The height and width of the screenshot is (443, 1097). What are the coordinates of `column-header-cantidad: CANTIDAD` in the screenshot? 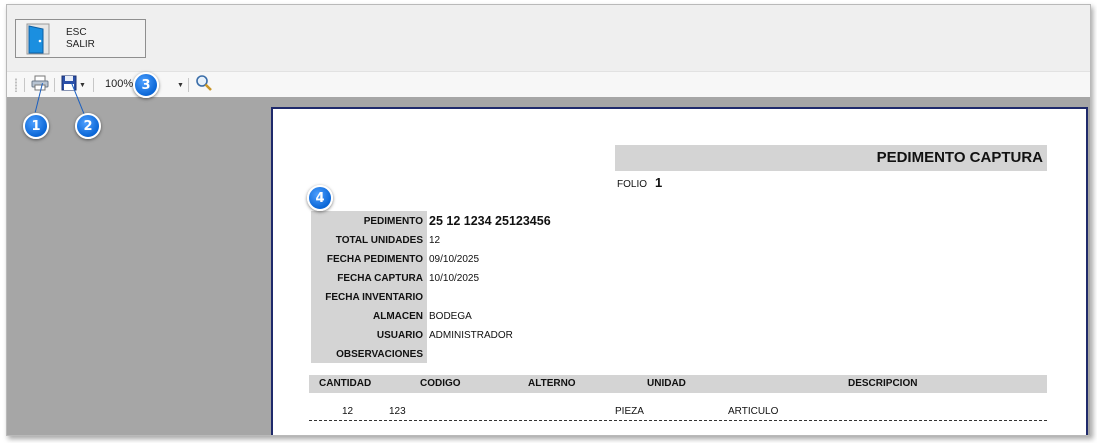 It's located at (345, 383).